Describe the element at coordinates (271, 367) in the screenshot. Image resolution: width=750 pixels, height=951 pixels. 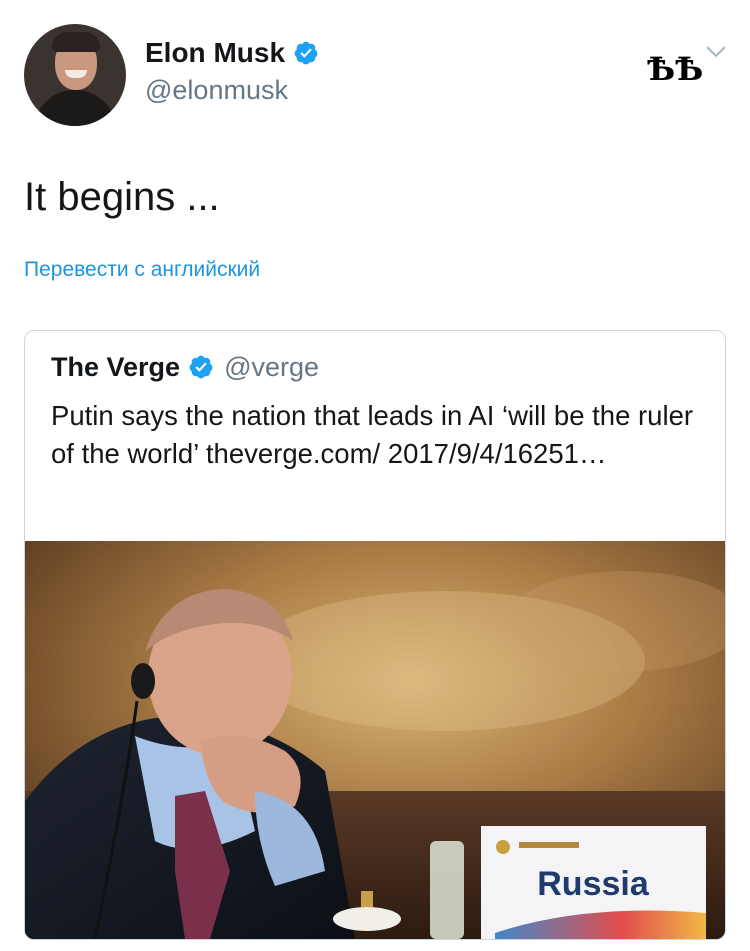
I see `quoted-handle: @verge` at that location.